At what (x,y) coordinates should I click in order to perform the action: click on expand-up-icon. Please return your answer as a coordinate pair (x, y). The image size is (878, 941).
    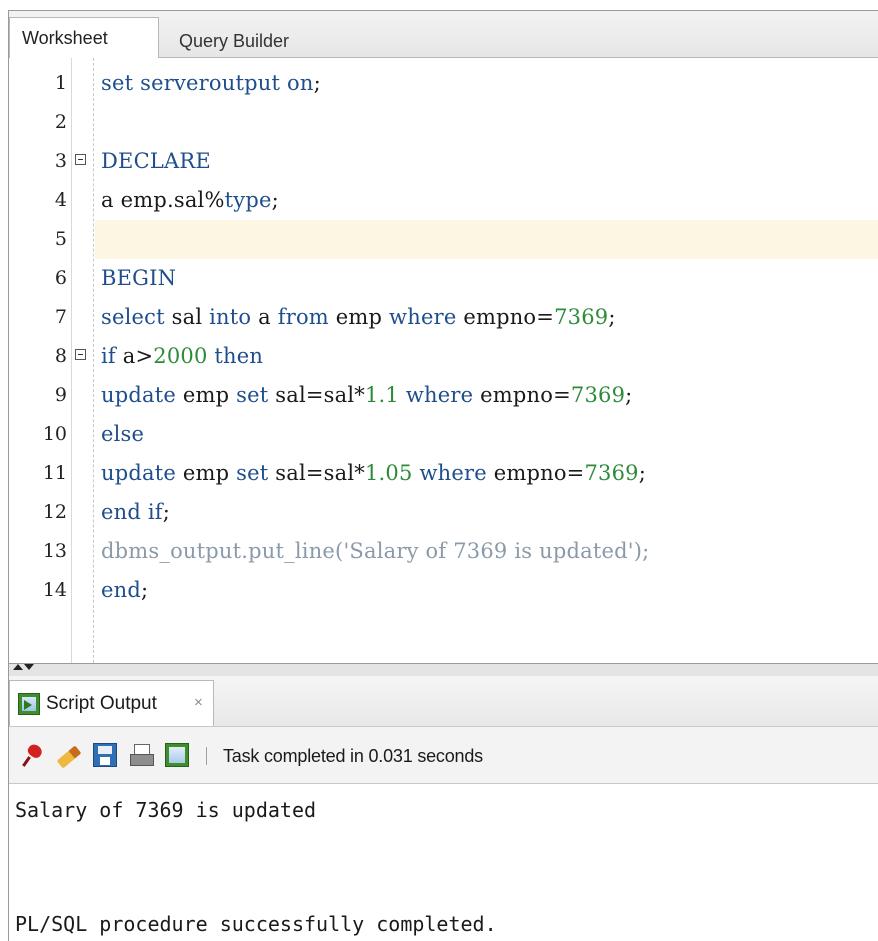
    Looking at the image, I should click on (18, 667).